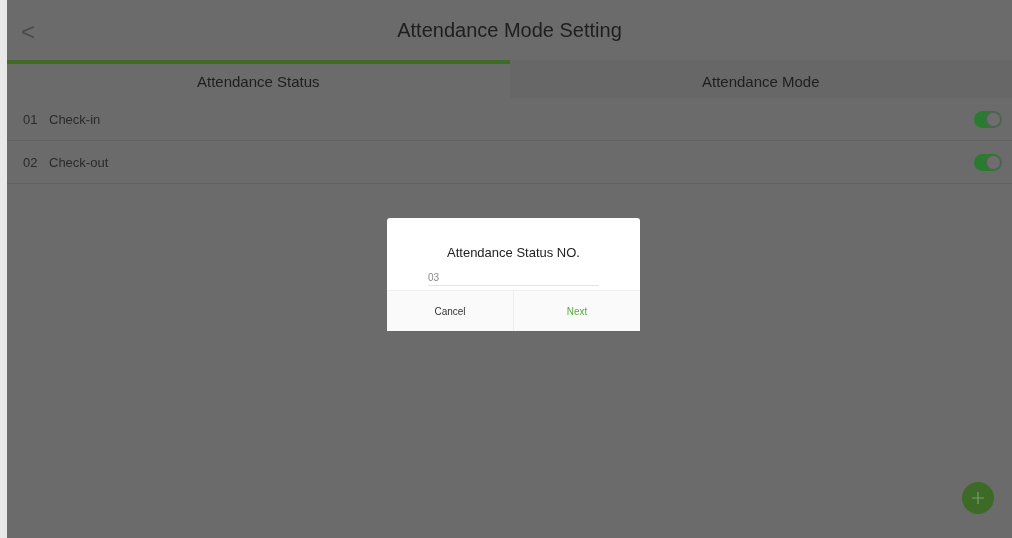  What do you see at coordinates (31, 119) in the screenshot?
I see `status-number: 01` at bounding box center [31, 119].